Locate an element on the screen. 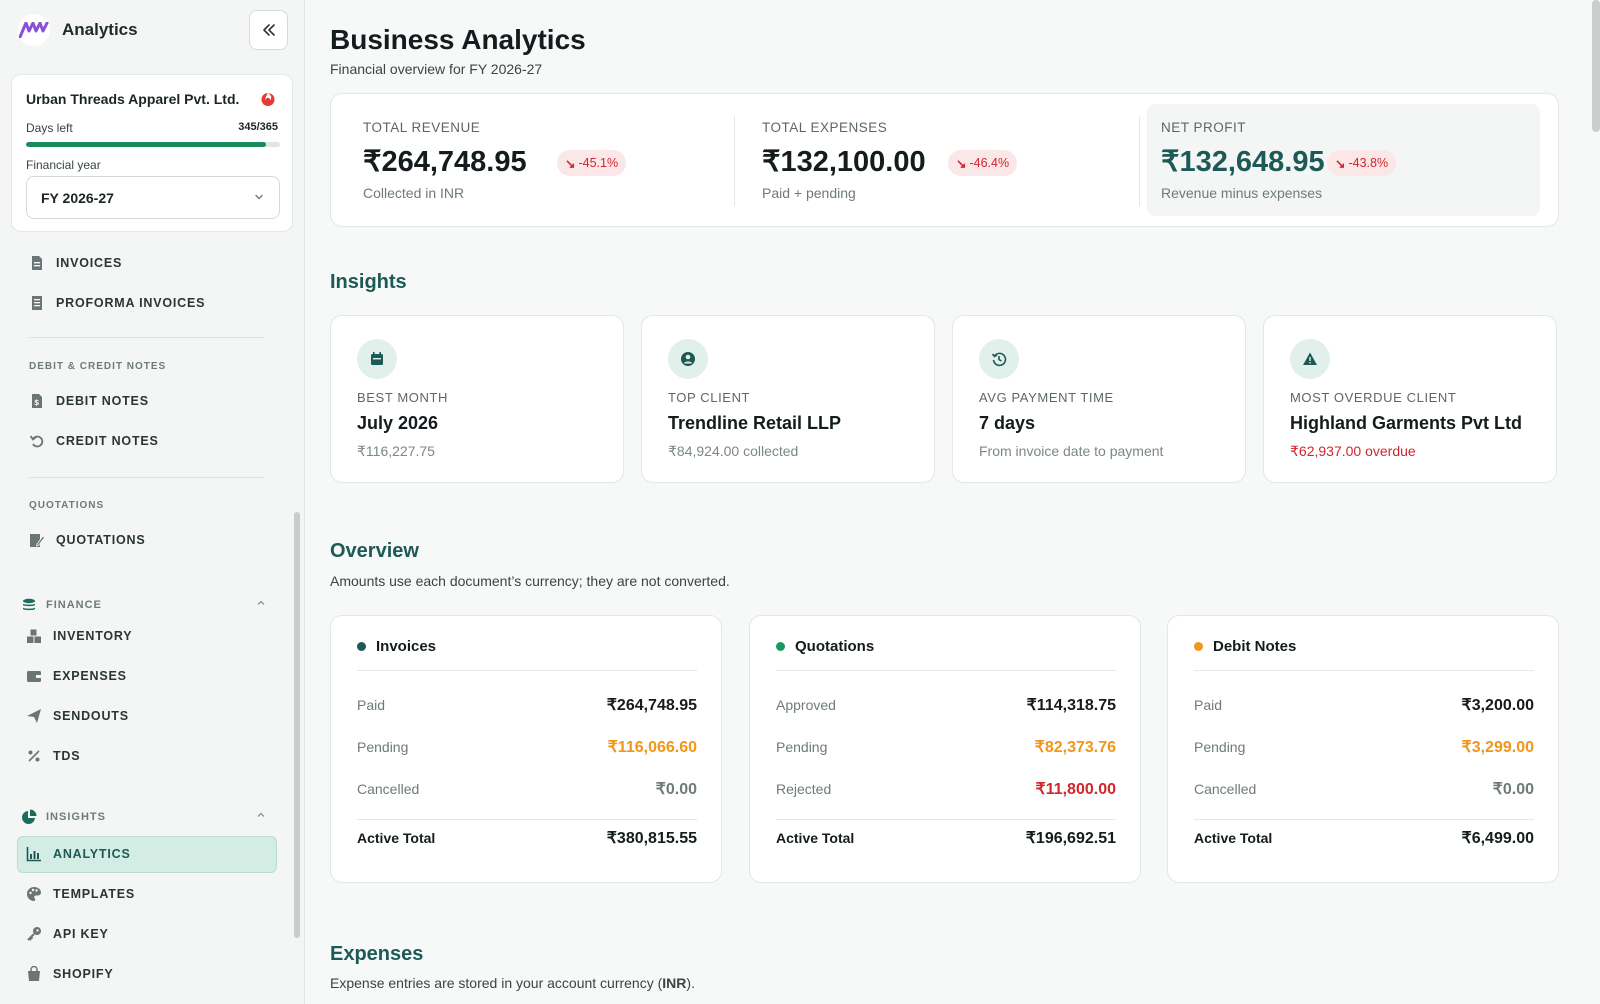  nav-group-finance: FINANCE is located at coordinates (146, 605).